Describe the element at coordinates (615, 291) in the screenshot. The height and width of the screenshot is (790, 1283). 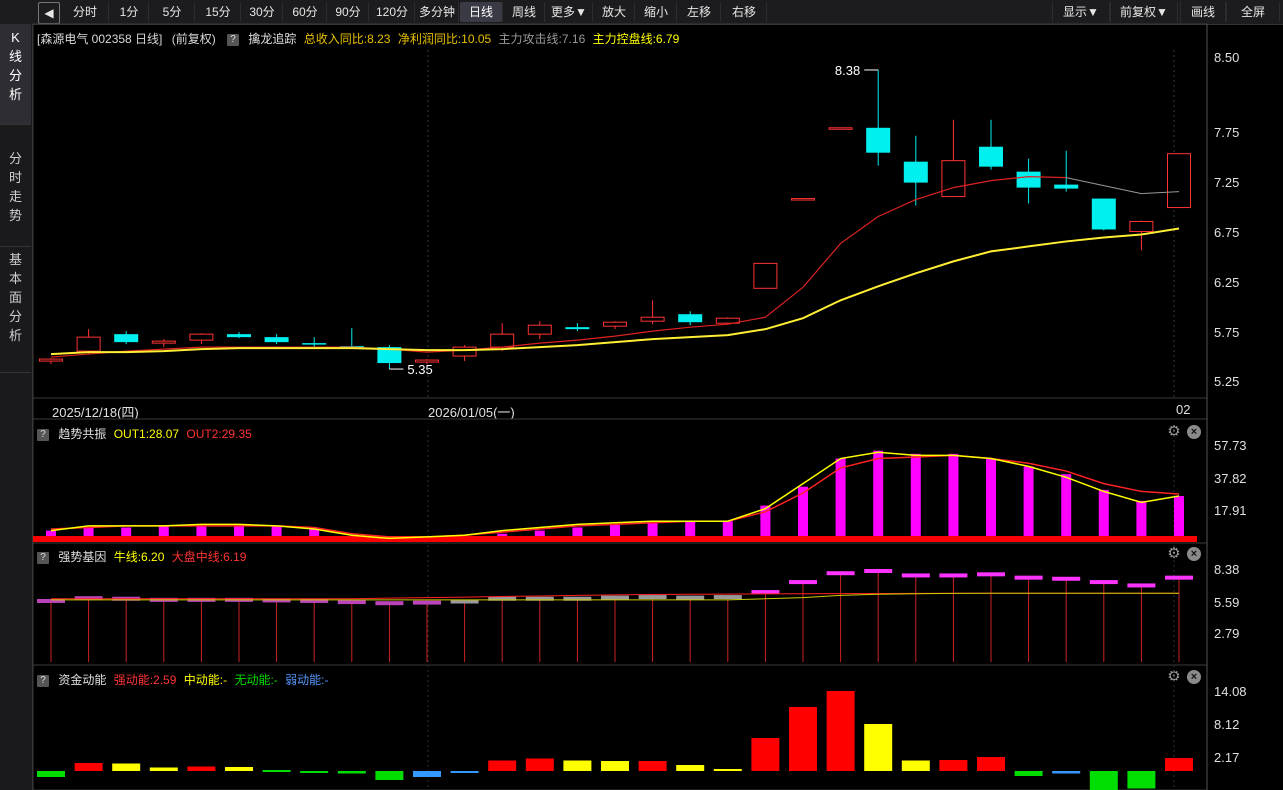
I see `ma-yellow-line` at that location.